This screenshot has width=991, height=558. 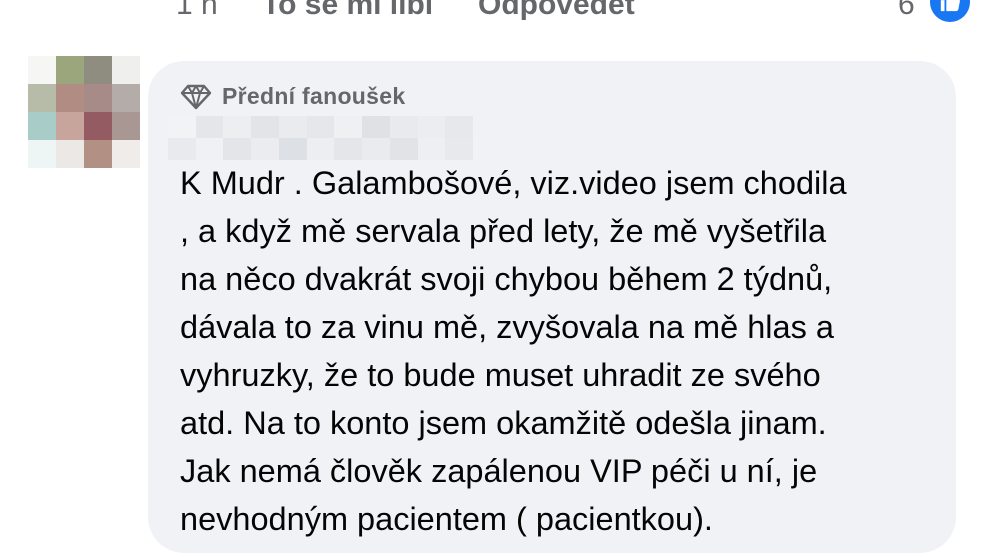 I want to click on top-fan-badge: Přední fanoušek, so click(x=292, y=96).